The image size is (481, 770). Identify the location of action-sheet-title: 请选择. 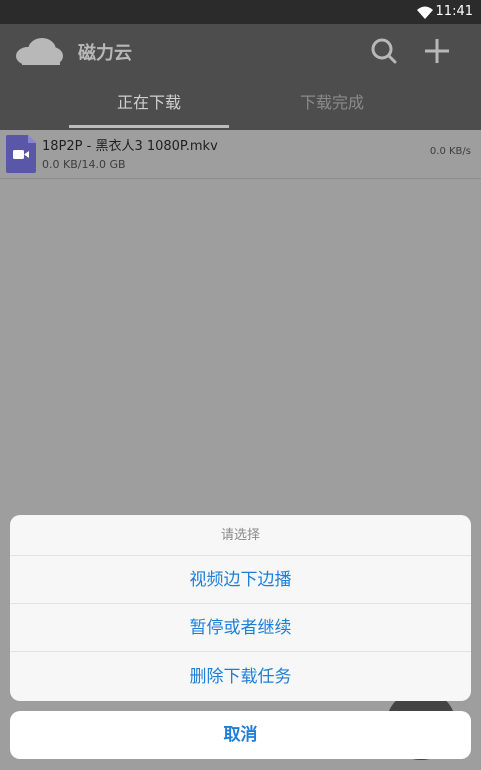
(240, 535).